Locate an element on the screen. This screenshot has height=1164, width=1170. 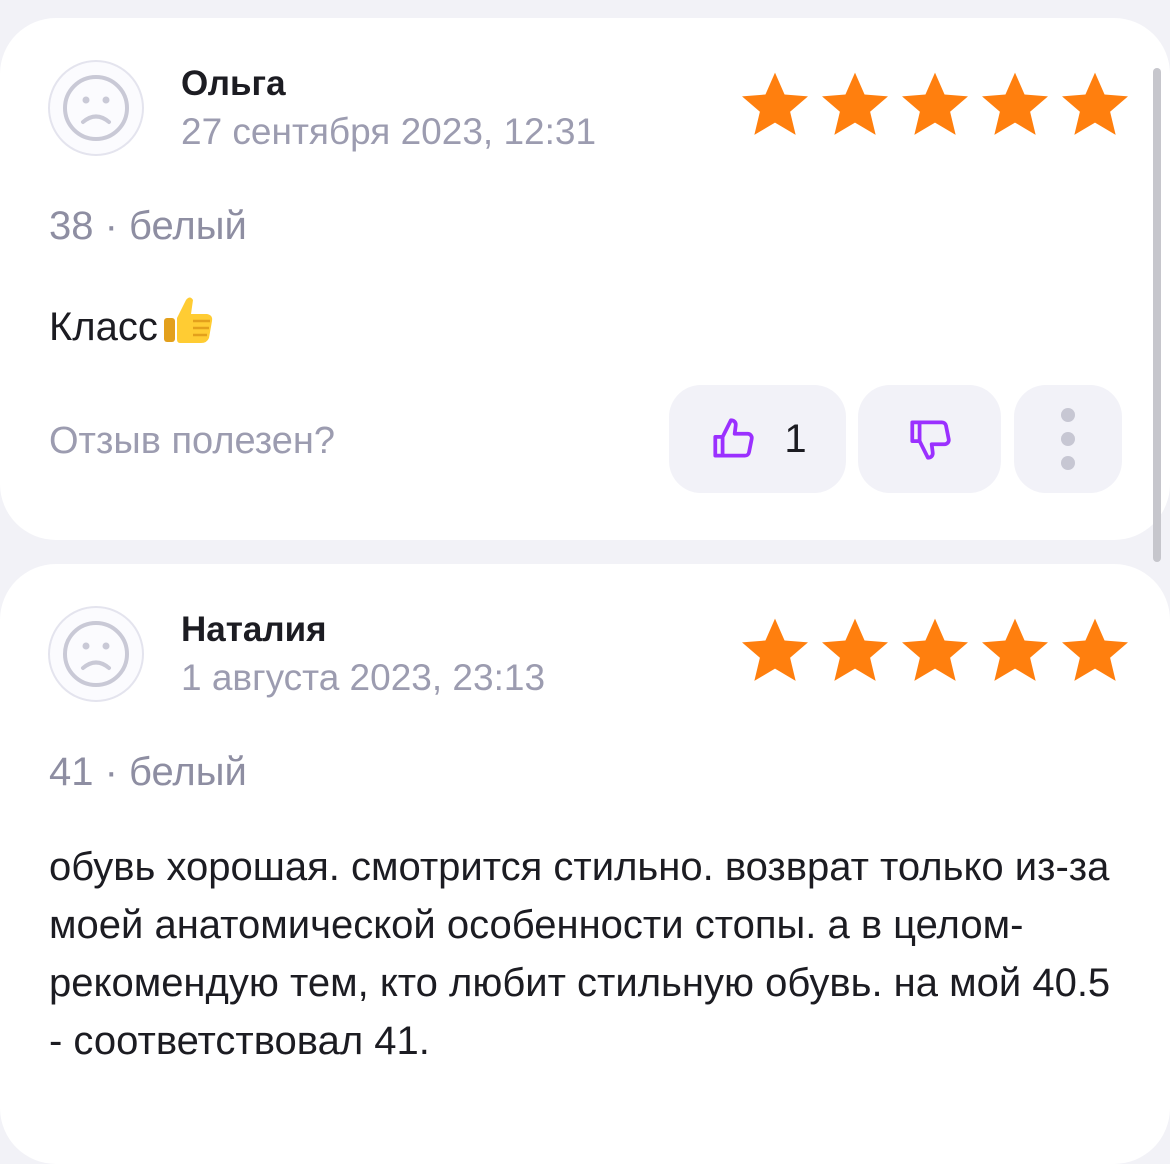
thumbs-down-icon is located at coordinates (930, 440).